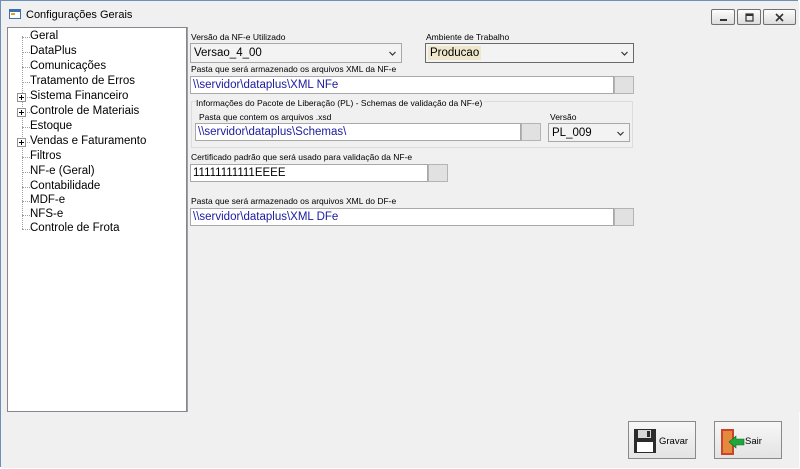  I want to click on versao-nfe-value: Versao_4_00, so click(228, 53).